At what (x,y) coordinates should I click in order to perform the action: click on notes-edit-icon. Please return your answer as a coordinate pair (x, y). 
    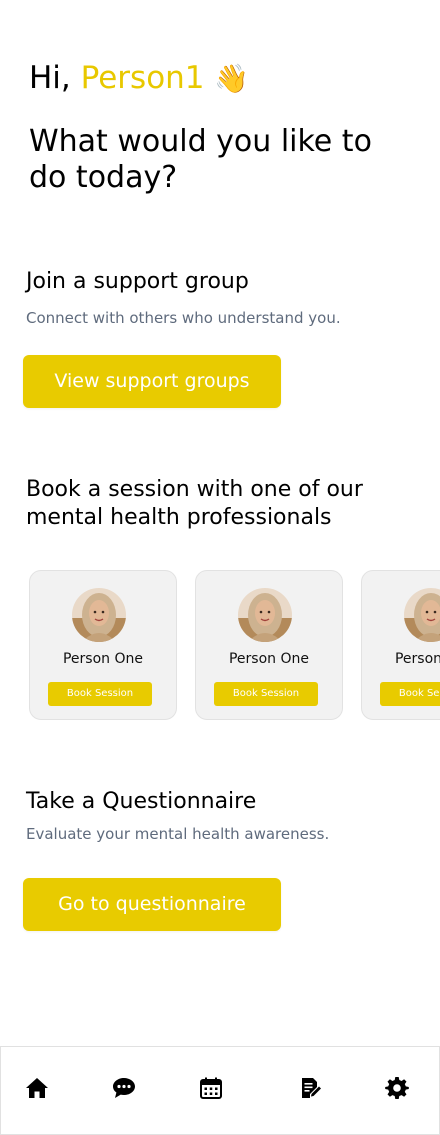
    Looking at the image, I should click on (311, 1088).